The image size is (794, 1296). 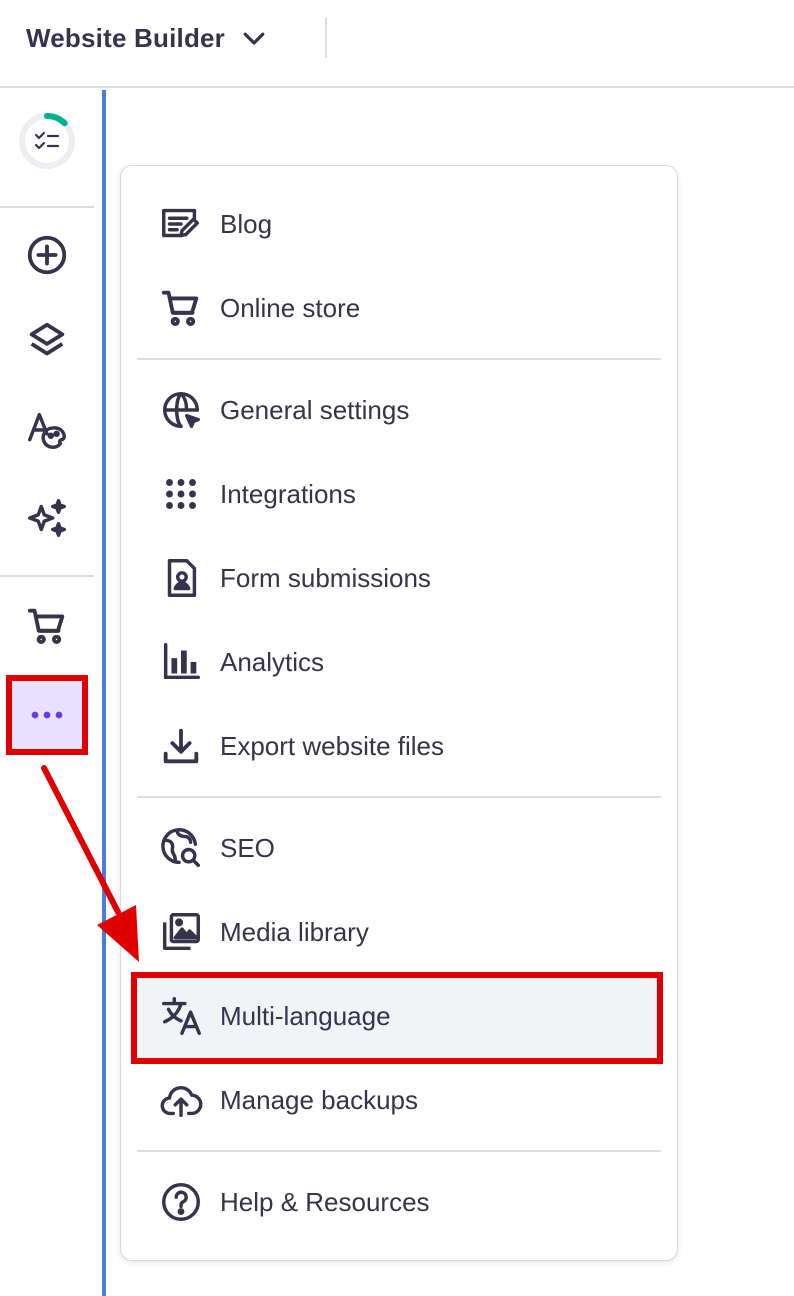 I want to click on store-cart-icon, so click(x=46, y=626).